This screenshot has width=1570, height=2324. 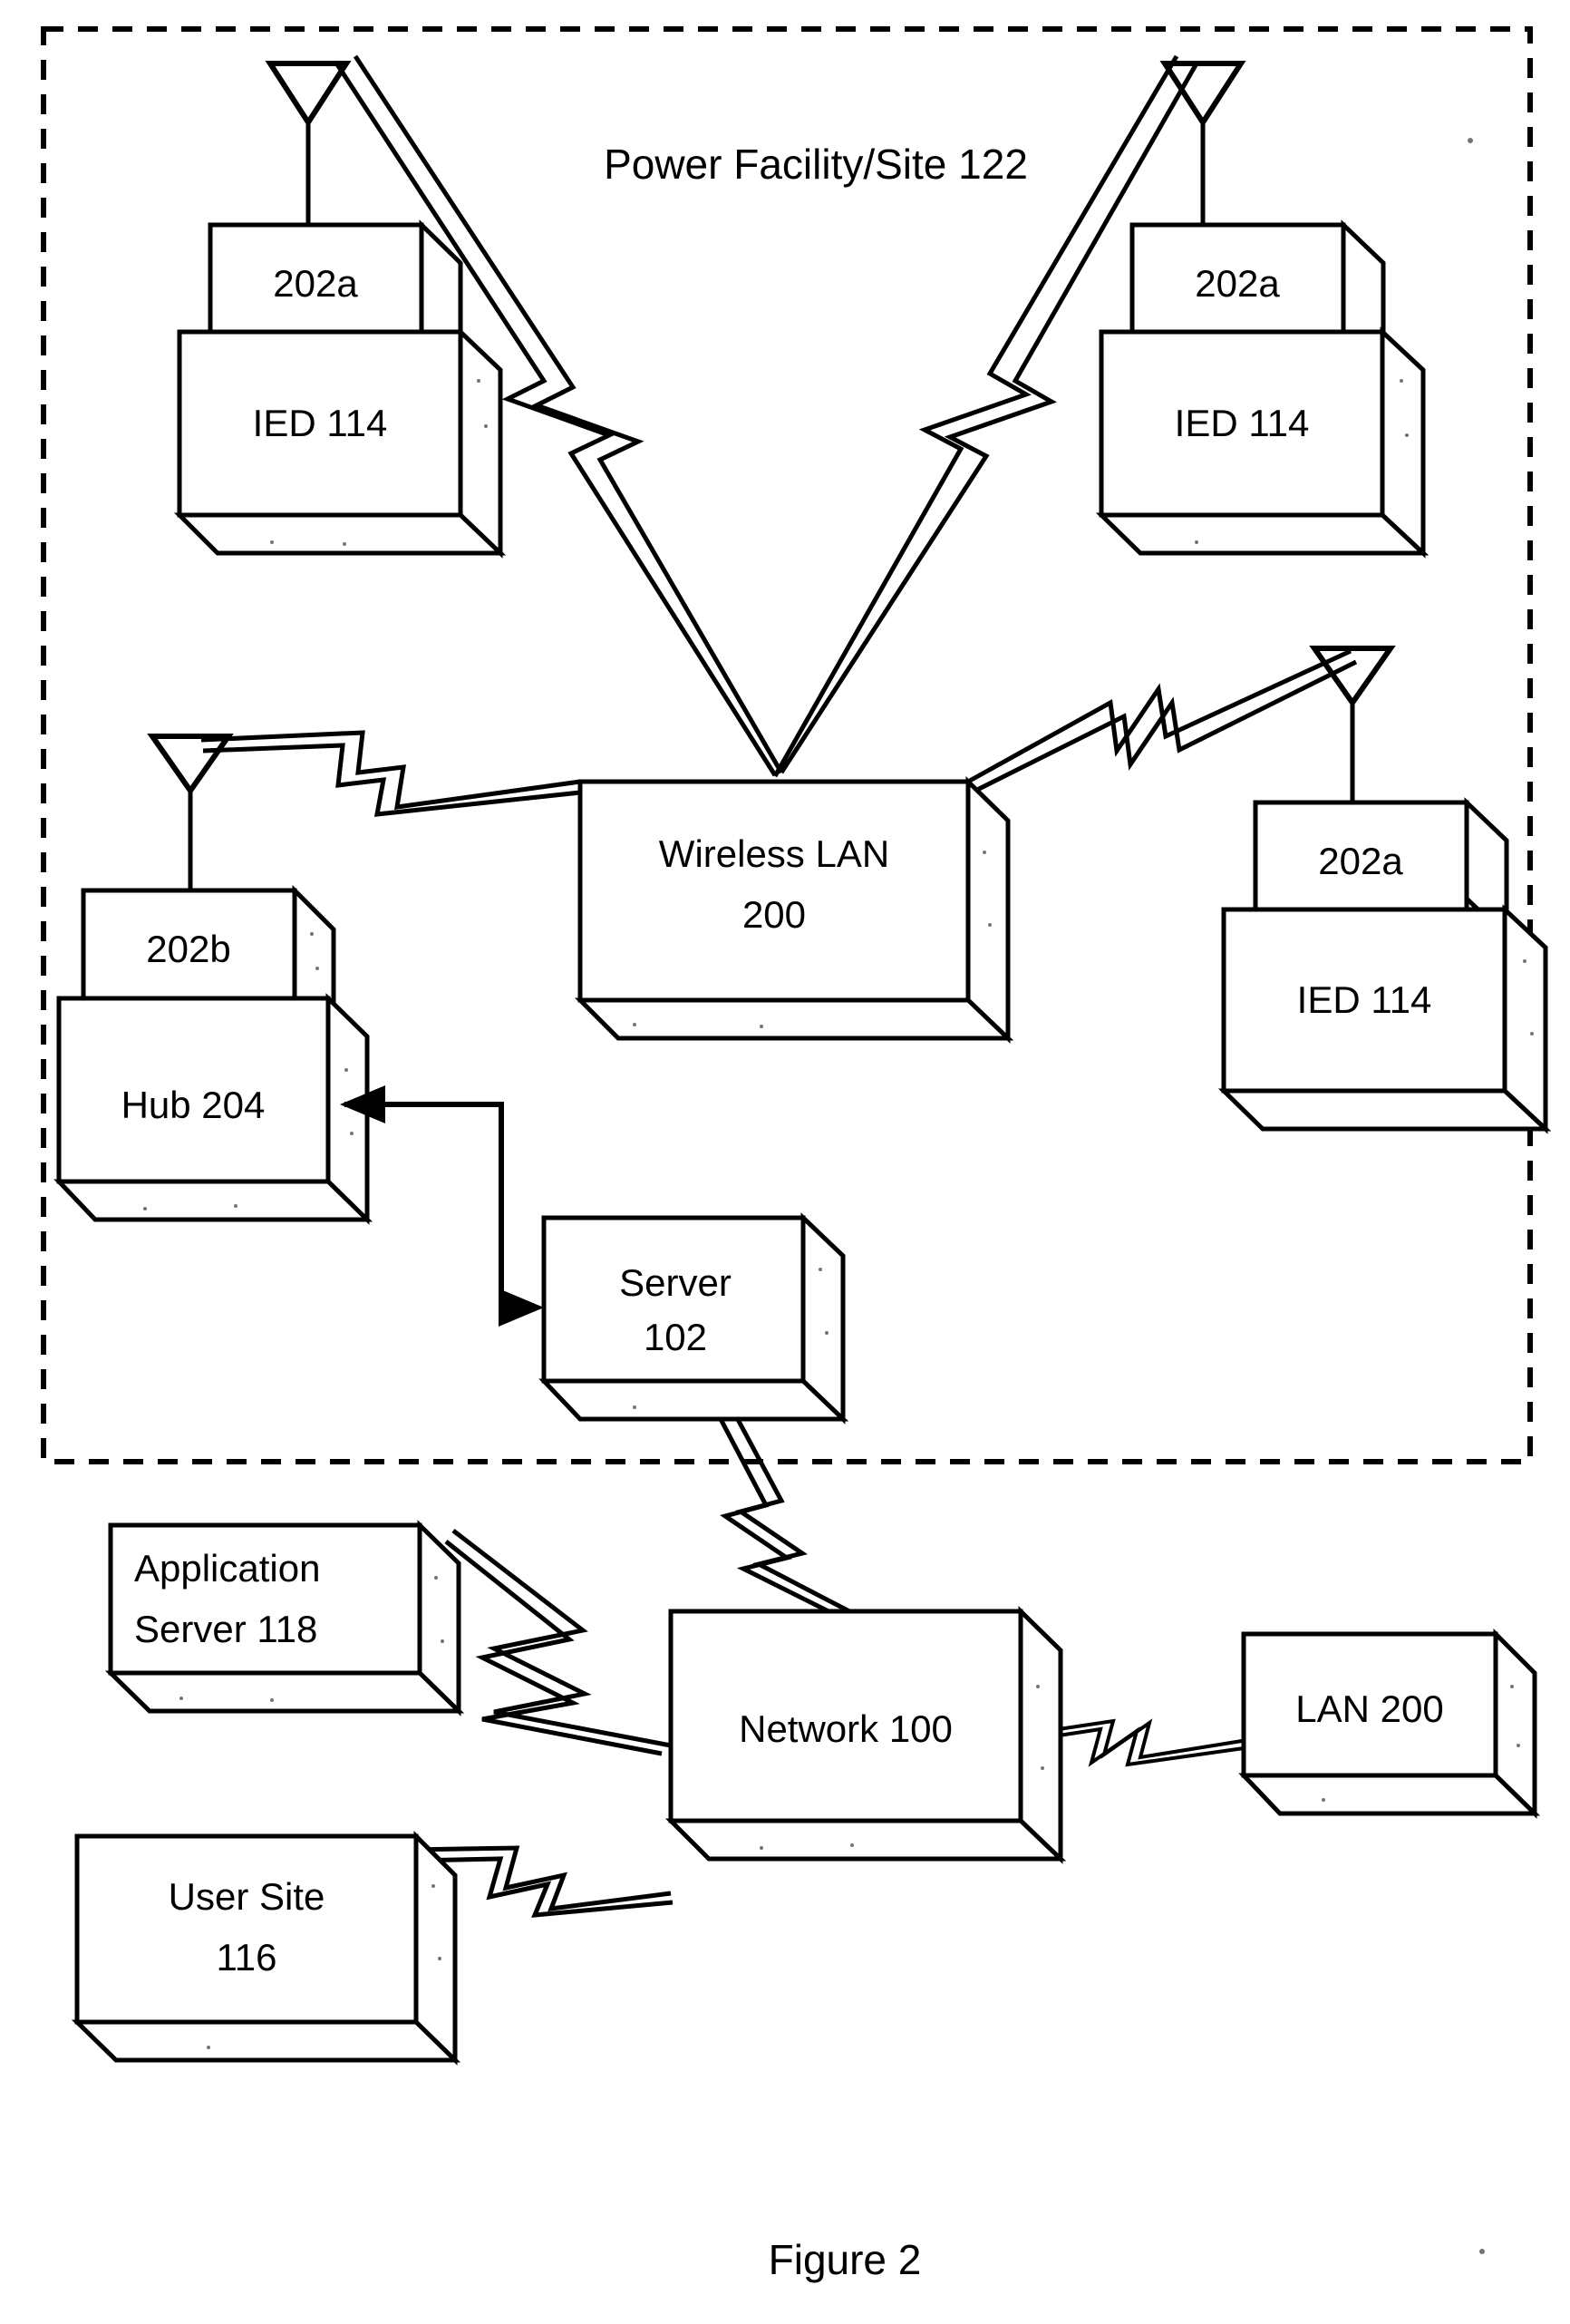 What do you see at coordinates (1482, 2251) in the screenshot?
I see `stray-ink-mark-bottom` at bounding box center [1482, 2251].